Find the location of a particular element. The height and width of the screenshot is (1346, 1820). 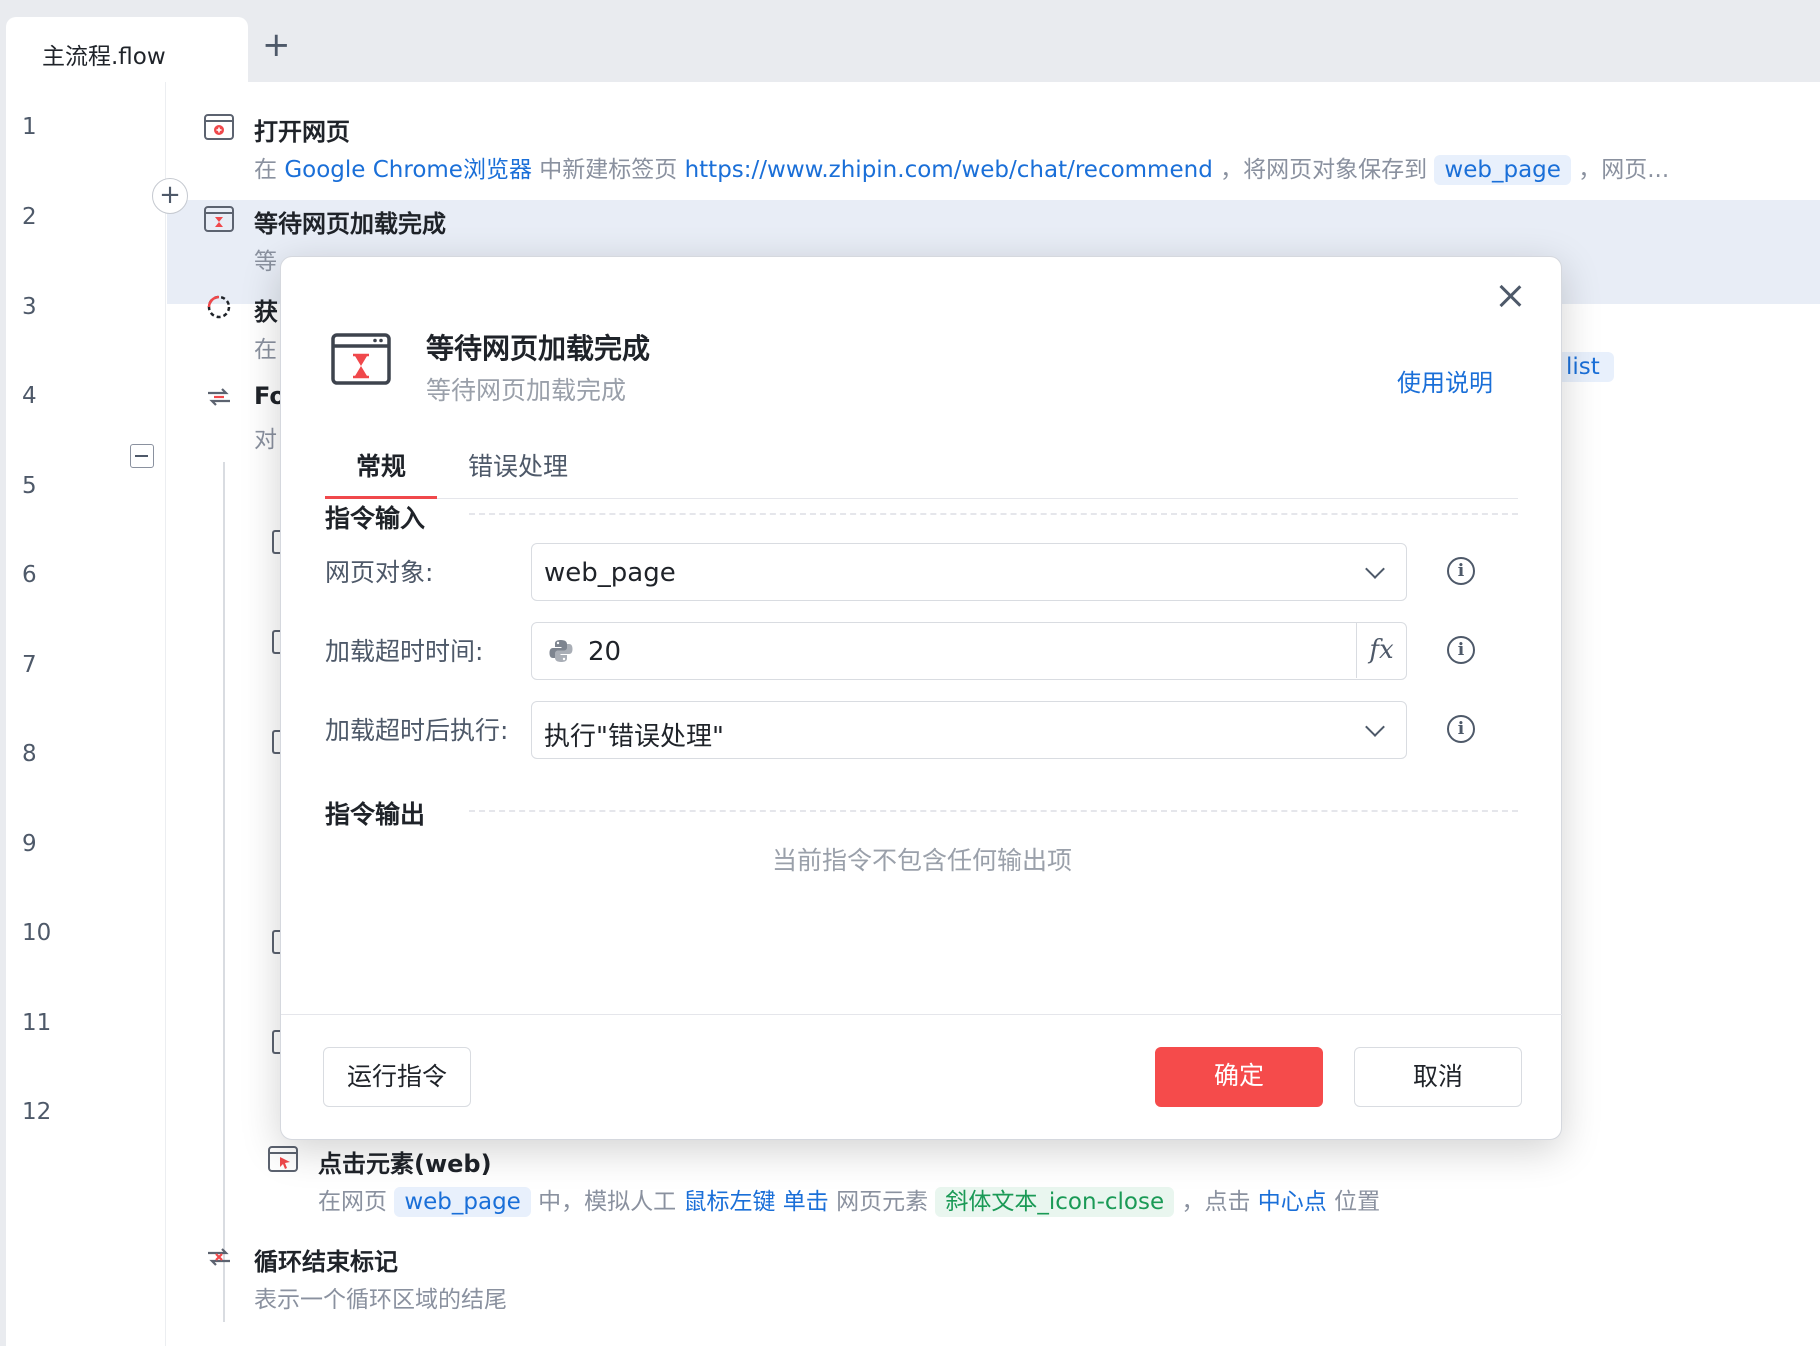

select-value: web_page is located at coordinates (610, 573).